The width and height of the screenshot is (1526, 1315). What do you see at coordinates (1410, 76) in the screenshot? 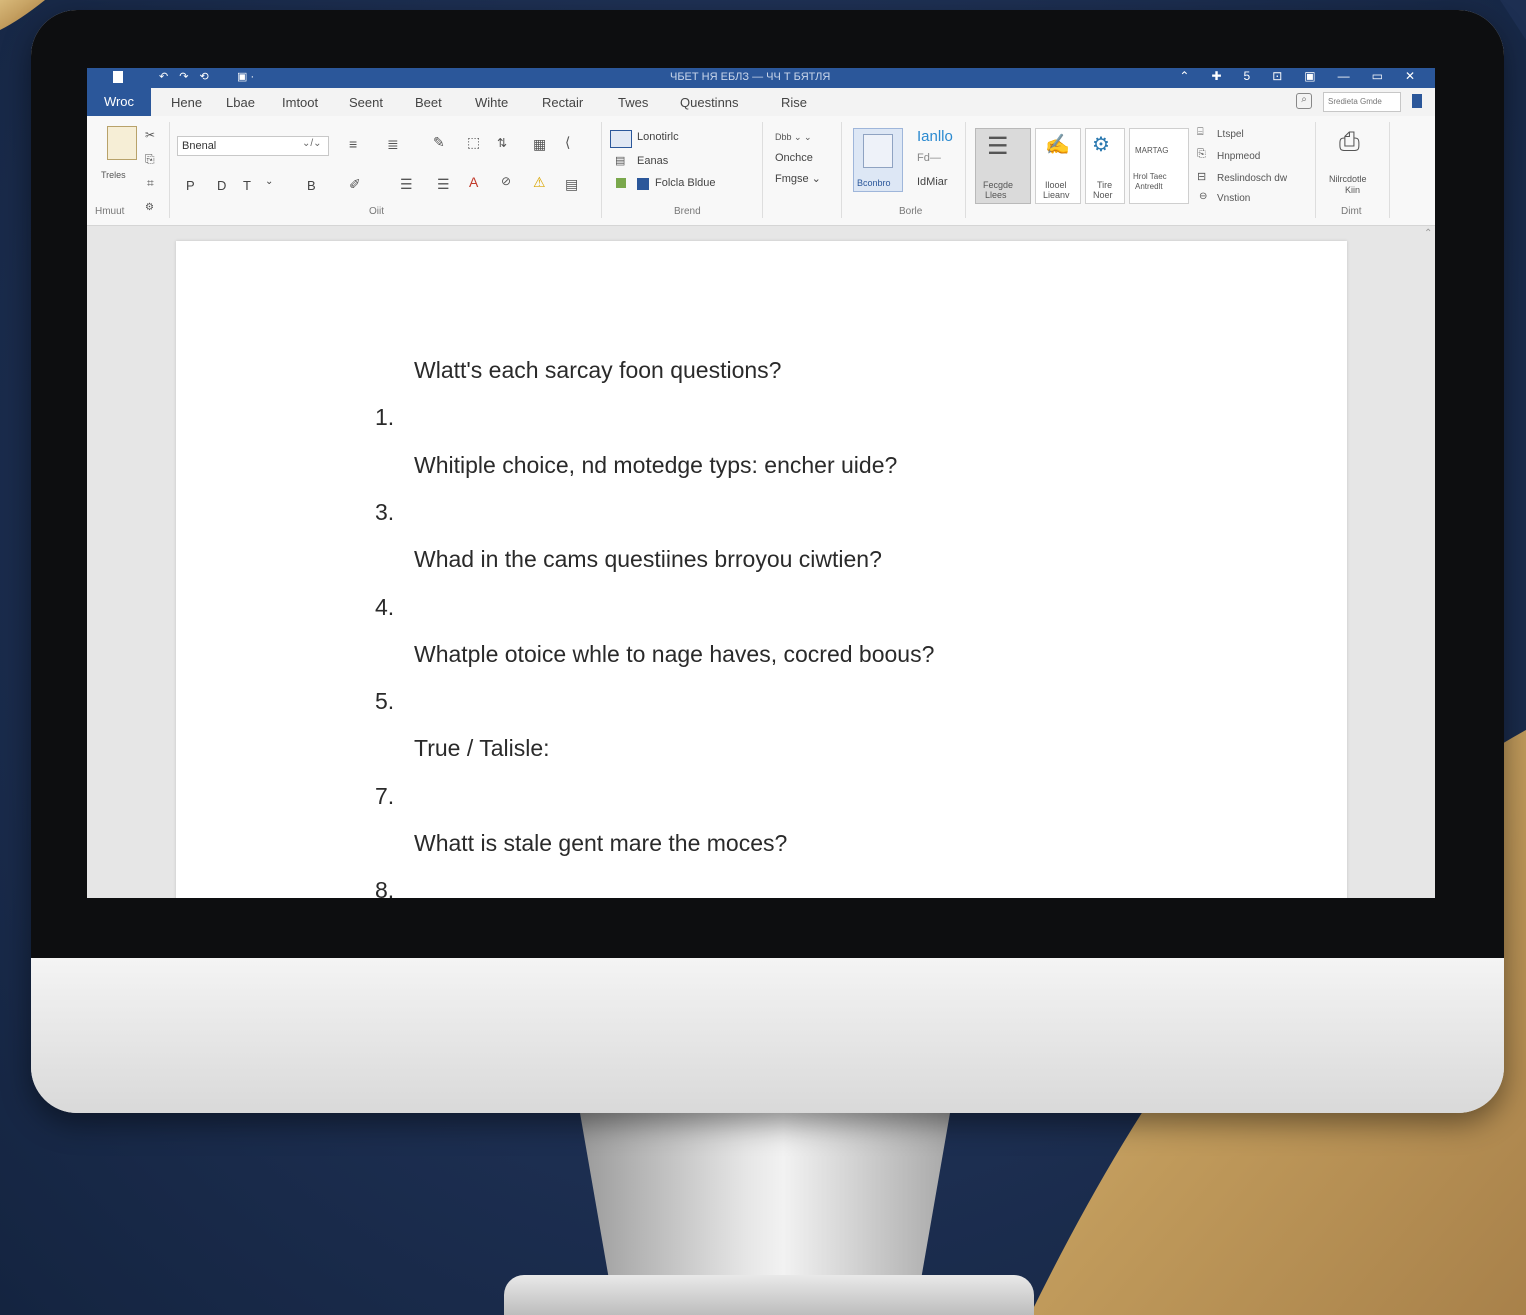
I see `close-button: ✕` at bounding box center [1410, 76].